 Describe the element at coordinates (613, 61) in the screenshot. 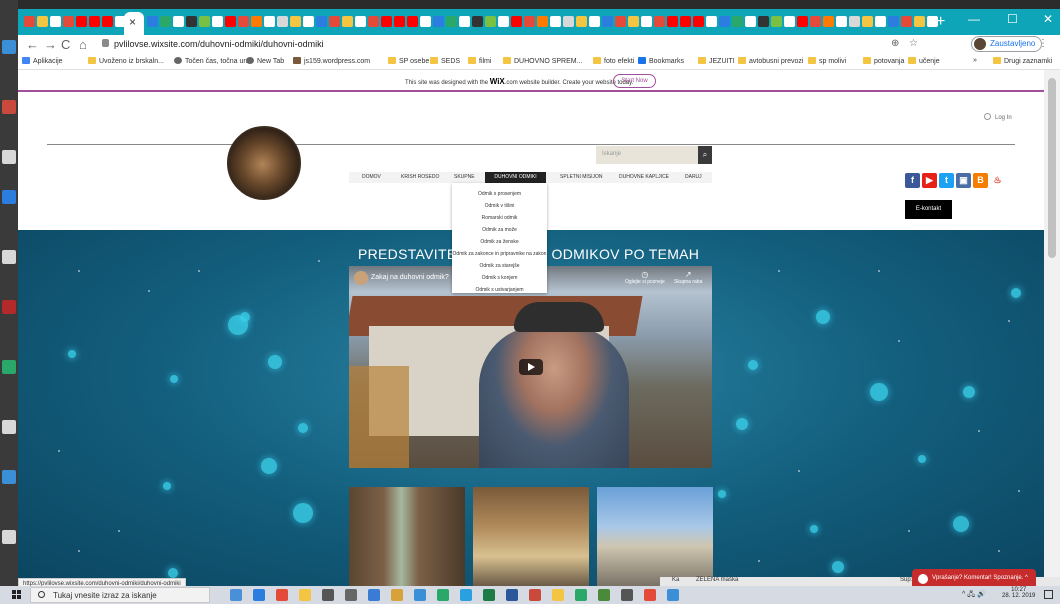

I see `bookmark-item: foto efekti` at that location.